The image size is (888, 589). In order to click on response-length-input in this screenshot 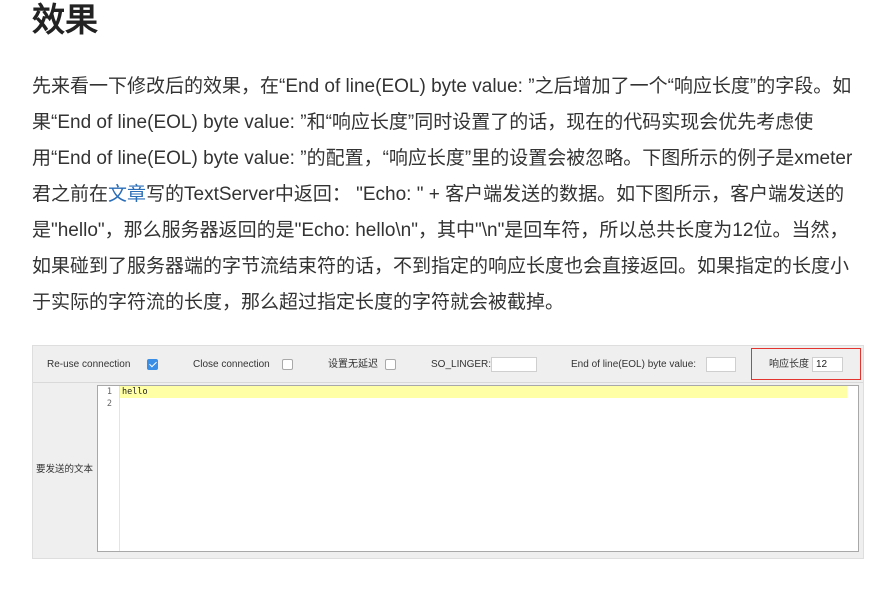, I will do `click(827, 364)`.